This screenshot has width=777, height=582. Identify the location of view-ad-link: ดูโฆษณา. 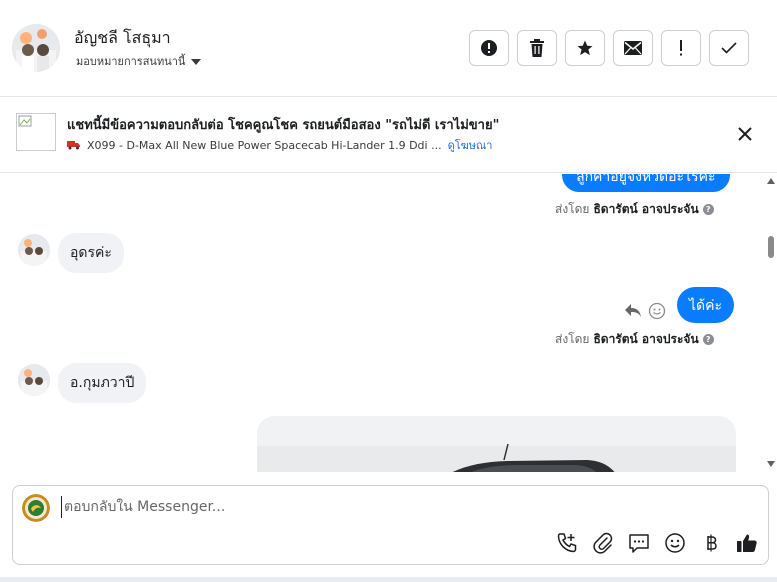
(470, 145).